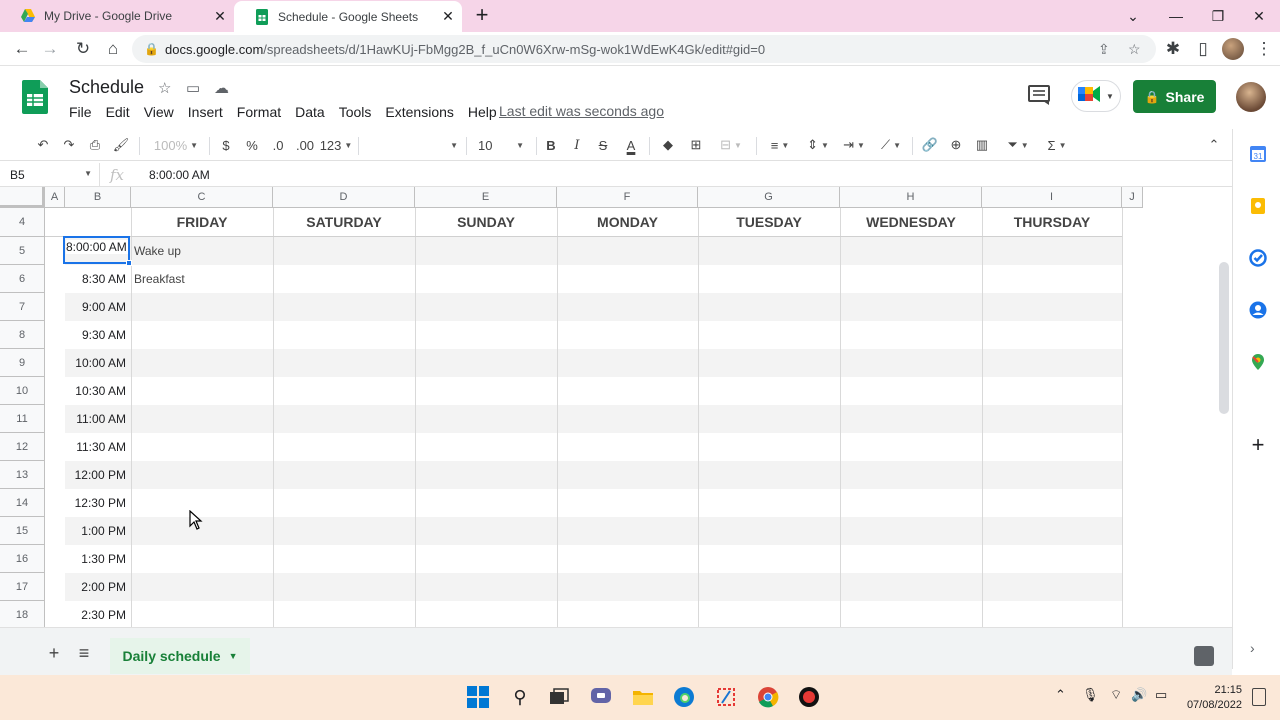  Describe the element at coordinates (1174, 96) in the screenshot. I see `share-button: 🔒 Share` at that location.